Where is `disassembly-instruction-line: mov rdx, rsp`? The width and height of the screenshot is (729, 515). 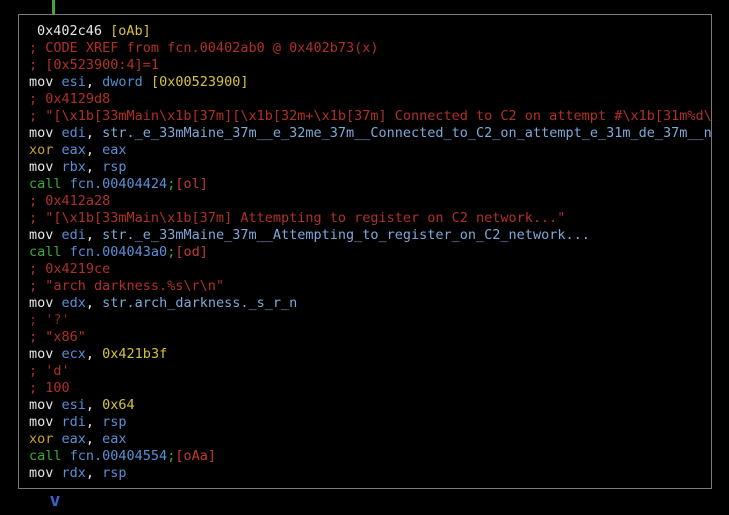 disassembly-instruction-line: mov rdx, rsp is located at coordinates (370, 473).